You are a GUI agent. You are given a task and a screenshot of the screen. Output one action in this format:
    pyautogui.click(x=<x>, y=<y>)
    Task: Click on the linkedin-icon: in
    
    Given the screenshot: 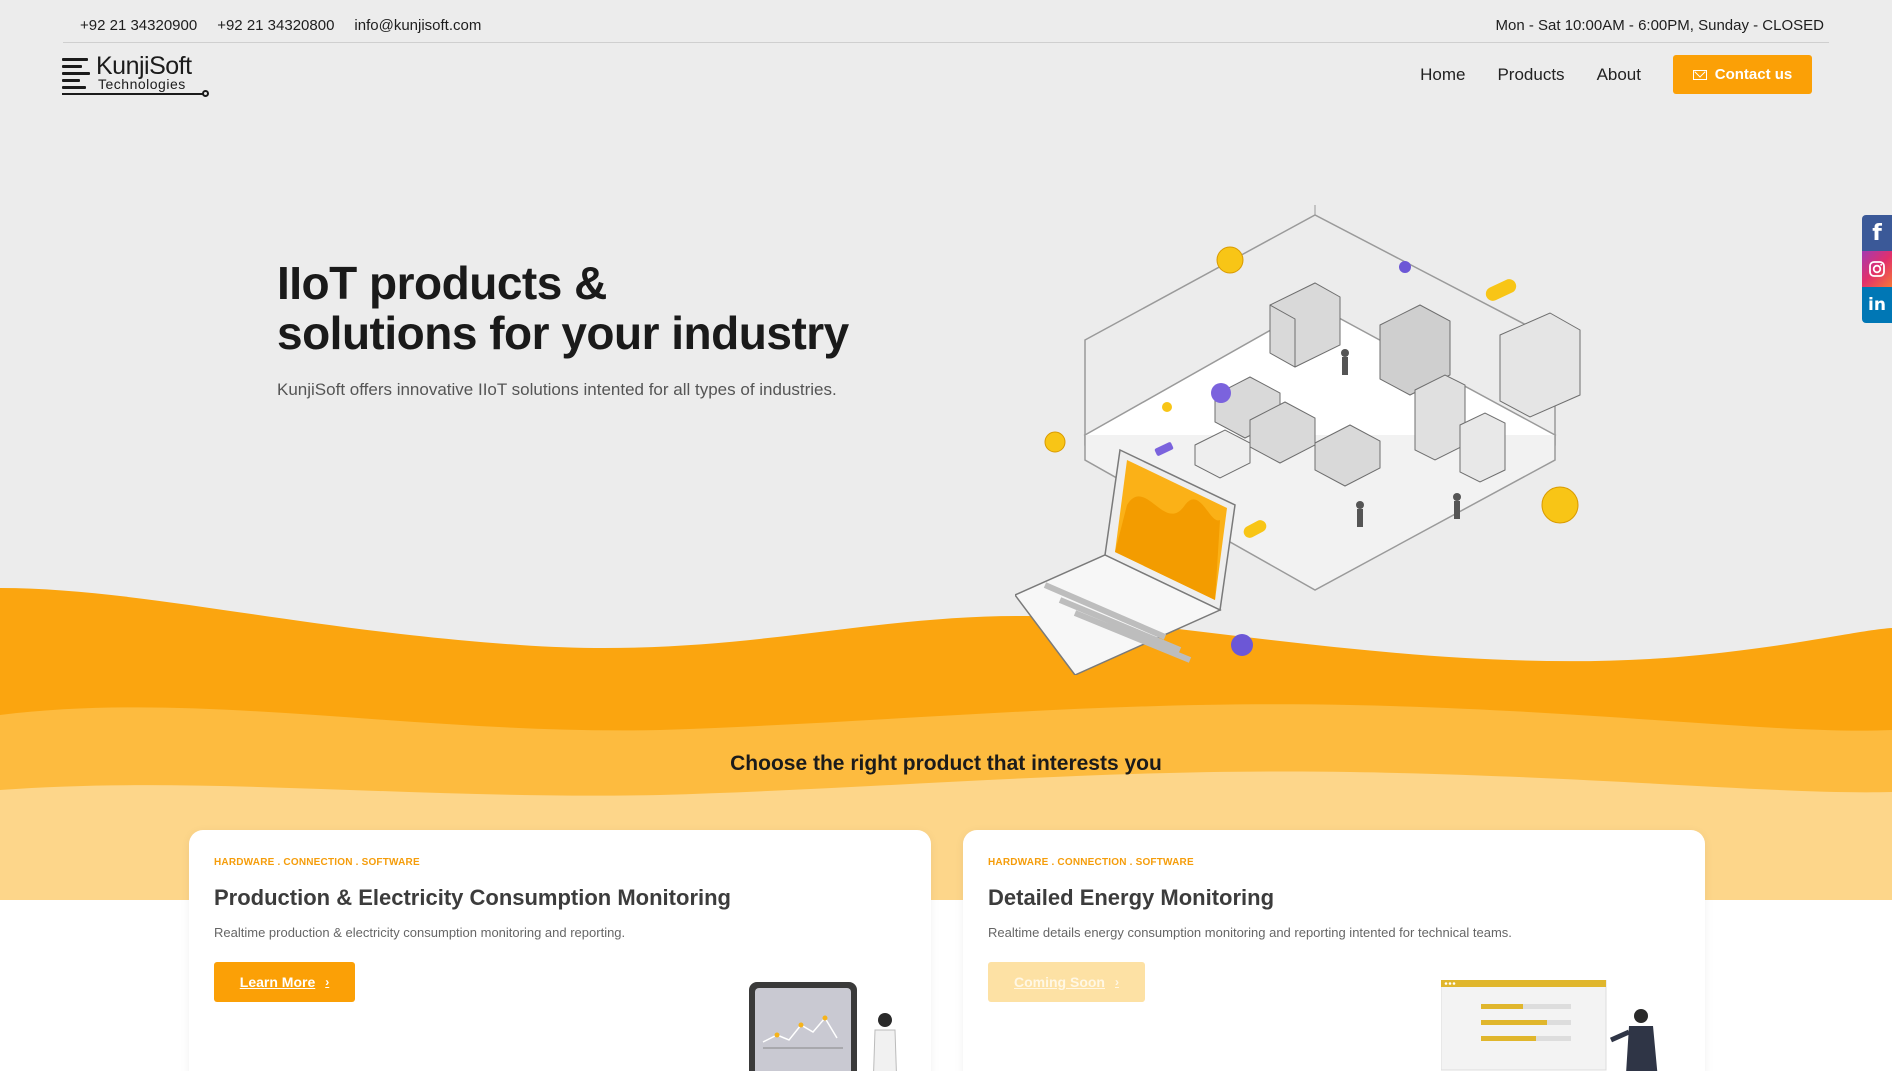 What is the action you would take?
    pyautogui.click(x=1877, y=305)
    